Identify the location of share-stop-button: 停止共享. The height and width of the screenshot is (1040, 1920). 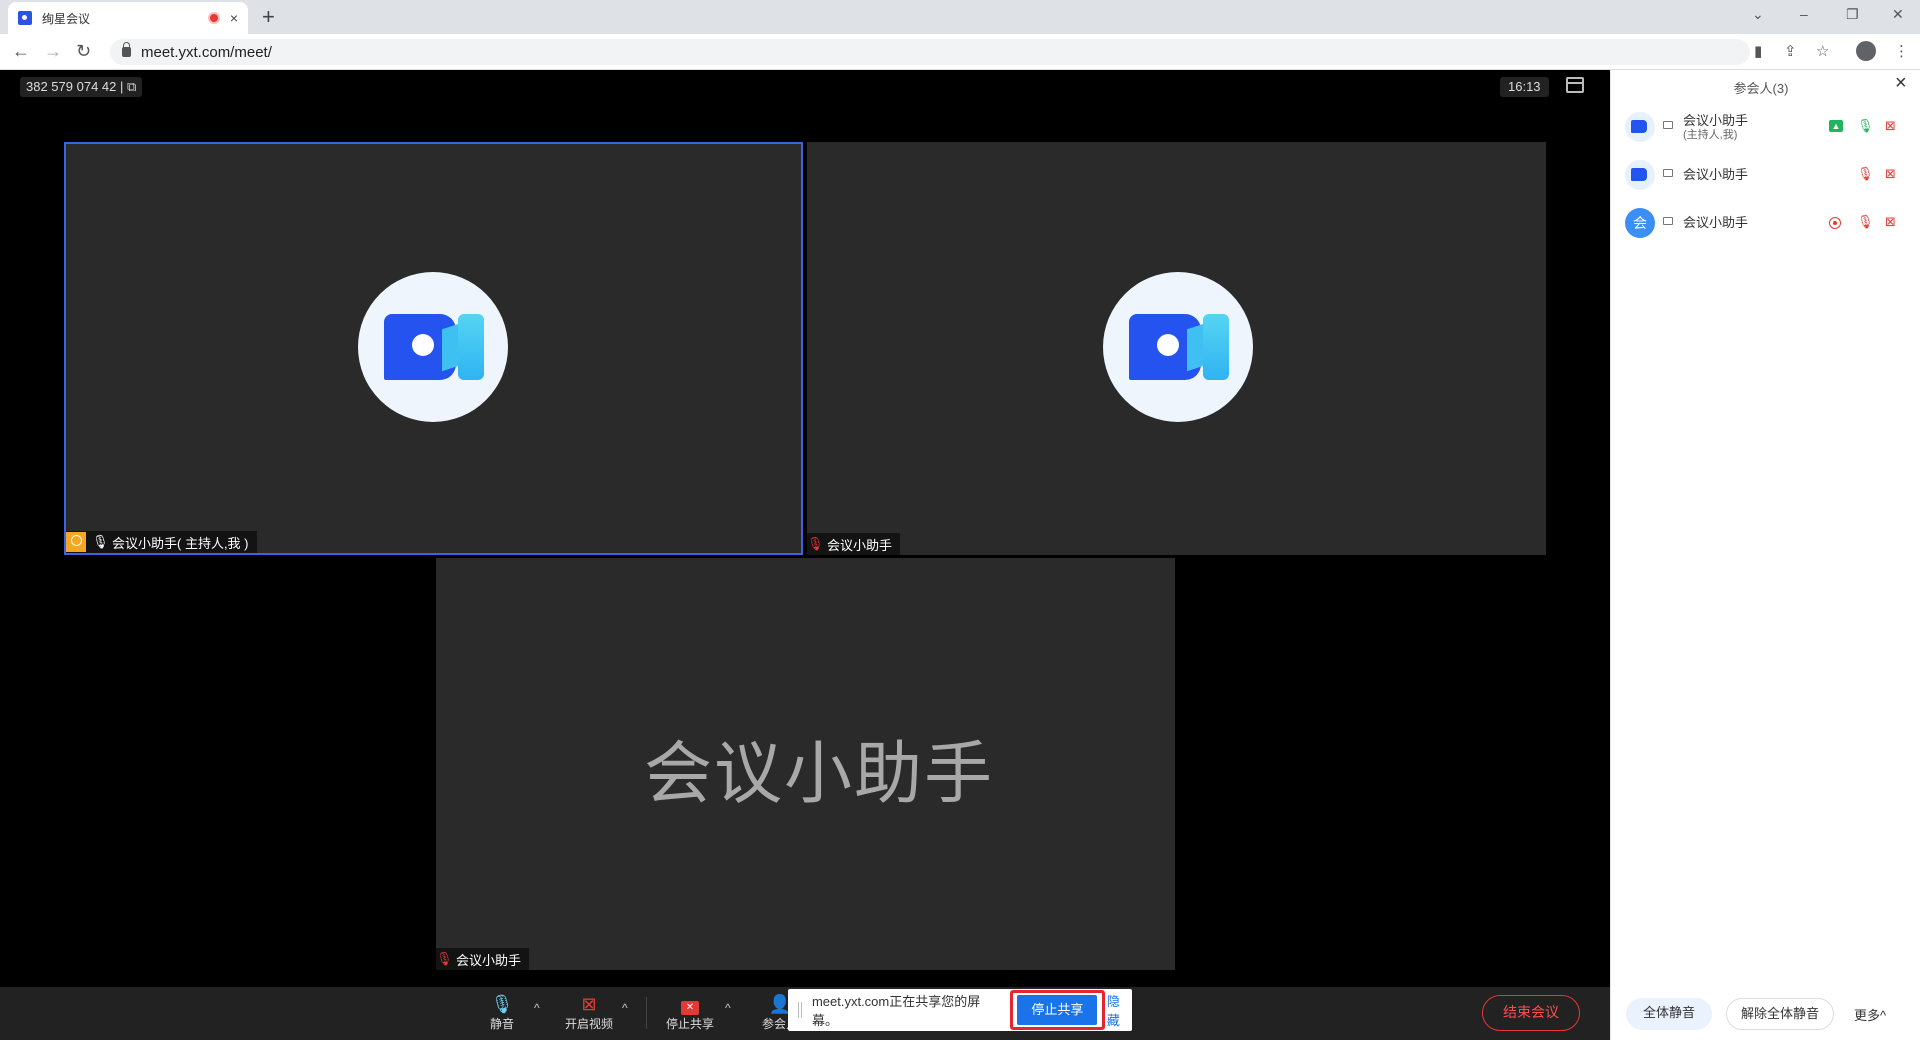
(1057, 1010).